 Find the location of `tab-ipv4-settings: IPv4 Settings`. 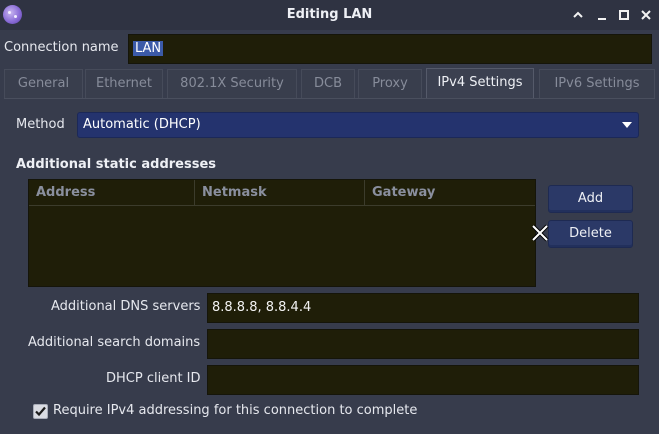

tab-ipv4-settings: IPv4 Settings is located at coordinates (480, 83).